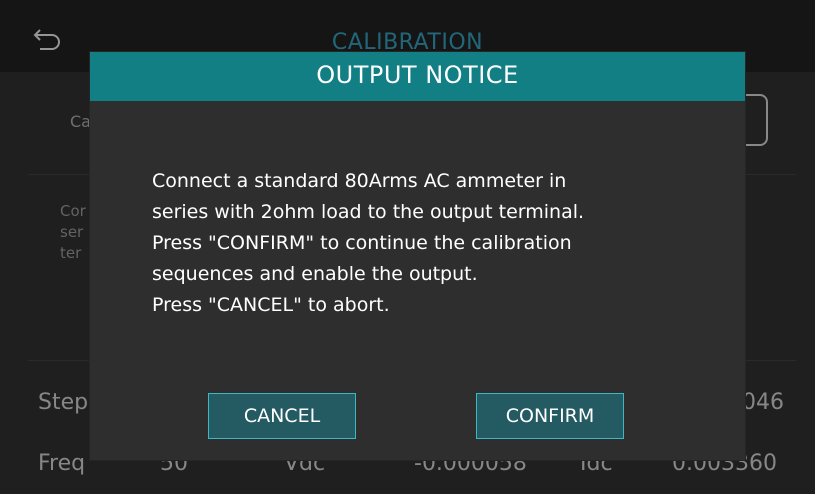  Describe the element at coordinates (359, 181) in the screenshot. I see `message-line: Connect a standard 80Arms AC ammeter in` at that location.